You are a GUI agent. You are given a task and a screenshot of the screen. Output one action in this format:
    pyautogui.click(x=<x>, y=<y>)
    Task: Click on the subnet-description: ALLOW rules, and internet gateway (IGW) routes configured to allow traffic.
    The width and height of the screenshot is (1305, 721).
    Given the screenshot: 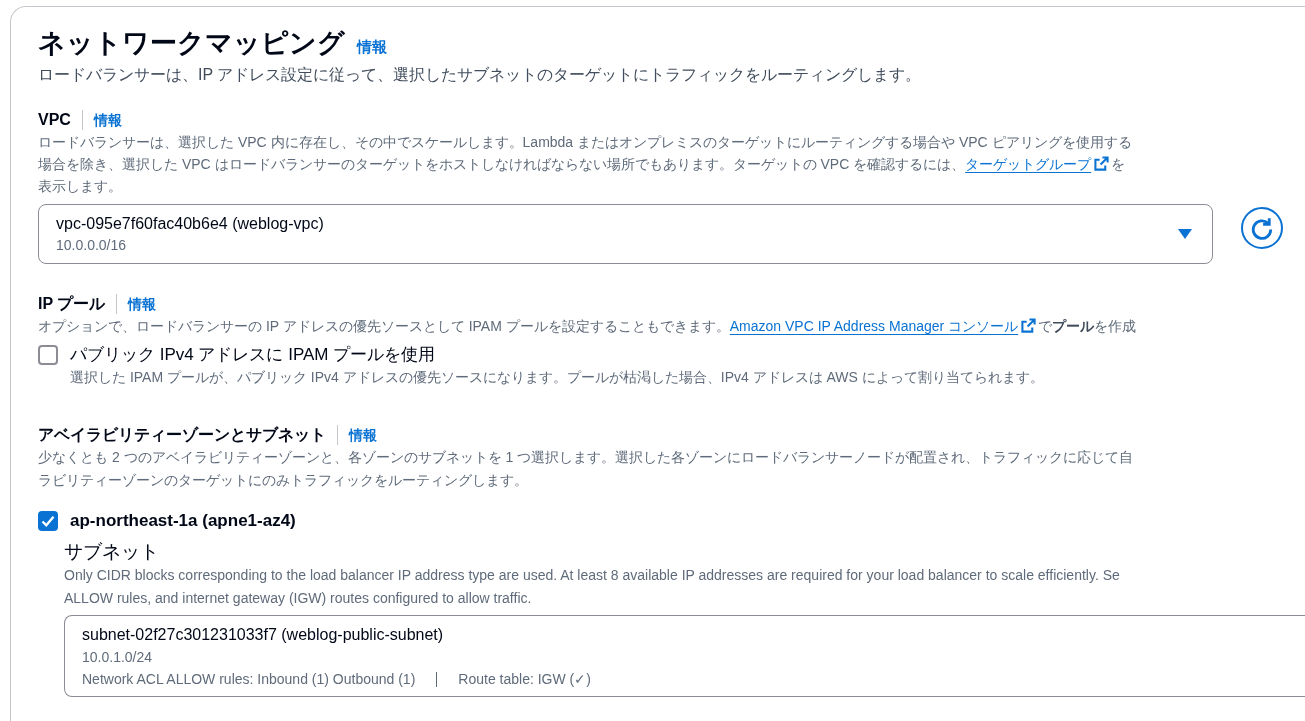 What is the action you would take?
    pyautogui.click(x=298, y=598)
    